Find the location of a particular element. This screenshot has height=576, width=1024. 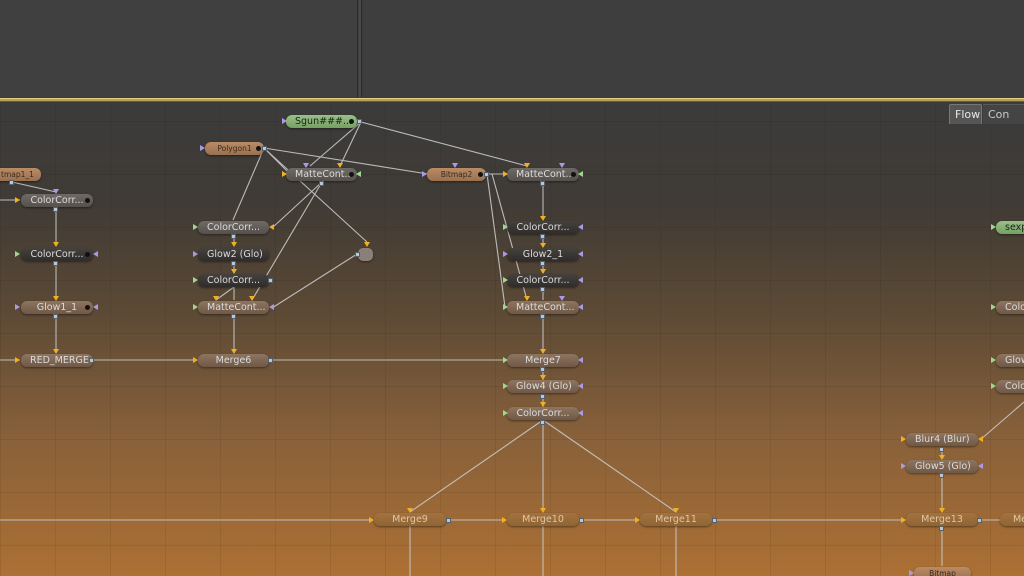

node-blur4: Blur4 (Blur) is located at coordinates (942, 439).